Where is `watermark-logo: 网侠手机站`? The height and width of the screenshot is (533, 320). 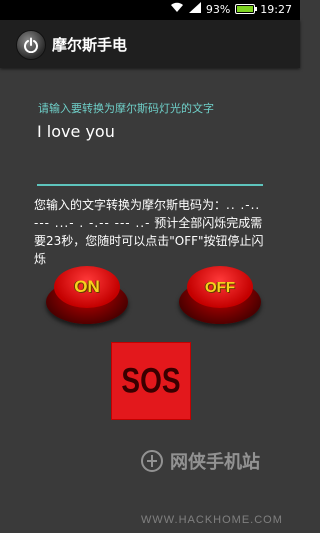
watermark-logo: 网侠手机站 is located at coordinates (200, 461).